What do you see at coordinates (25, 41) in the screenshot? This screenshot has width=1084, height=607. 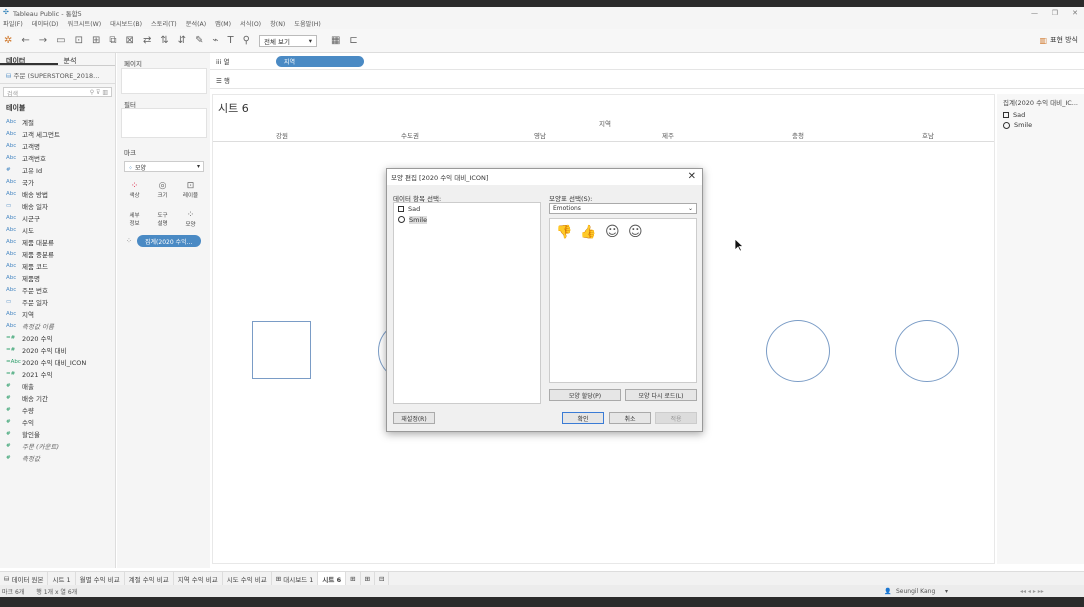 I see `undo-icon: ←` at bounding box center [25, 41].